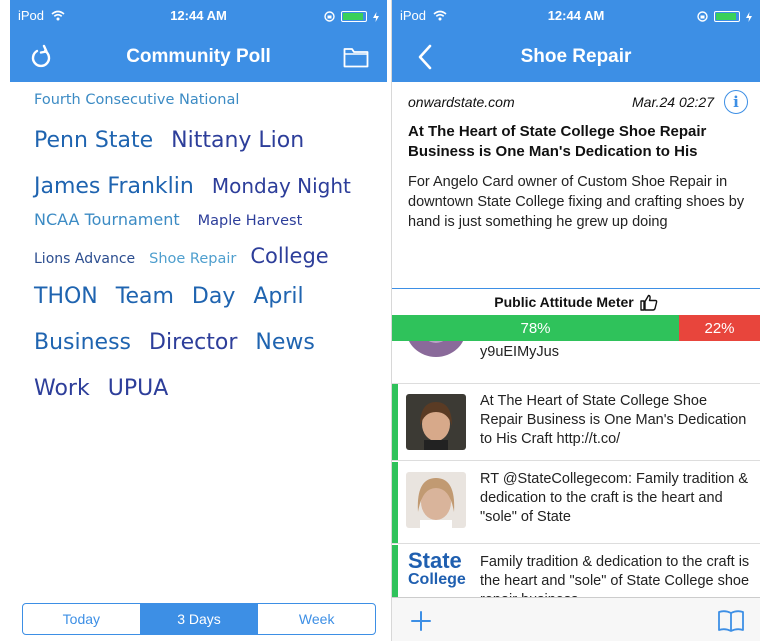 The height and width of the screenshot is (641, 760). Describe the element at coordinates (114, 186) in the screenshot. I see `cloud-word: James Franklin` at that location.